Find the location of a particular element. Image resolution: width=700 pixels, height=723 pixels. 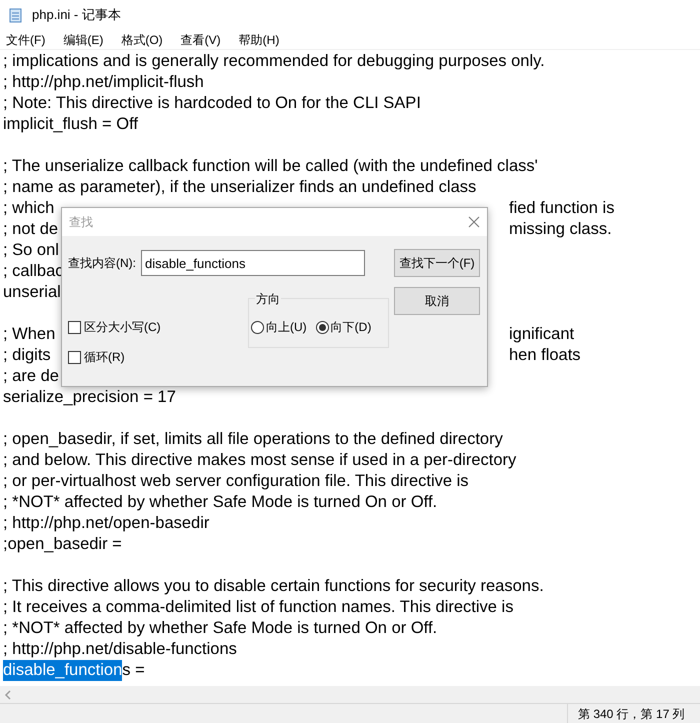

text-line: unserial is located at coordinates (32, 292).